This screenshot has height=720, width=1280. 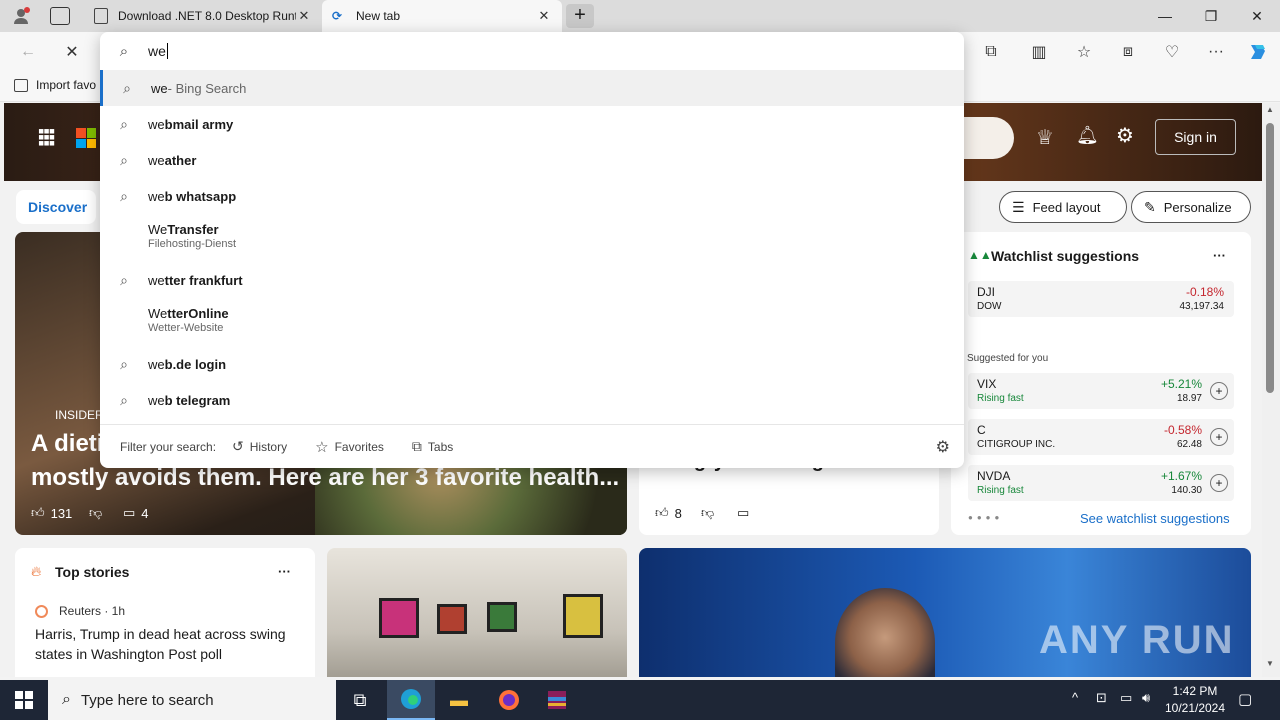 I want to click on apps-launcher-icon: ▪▪▪ ▪▪▪ ▪▪▪, so click(x=46, y=137).